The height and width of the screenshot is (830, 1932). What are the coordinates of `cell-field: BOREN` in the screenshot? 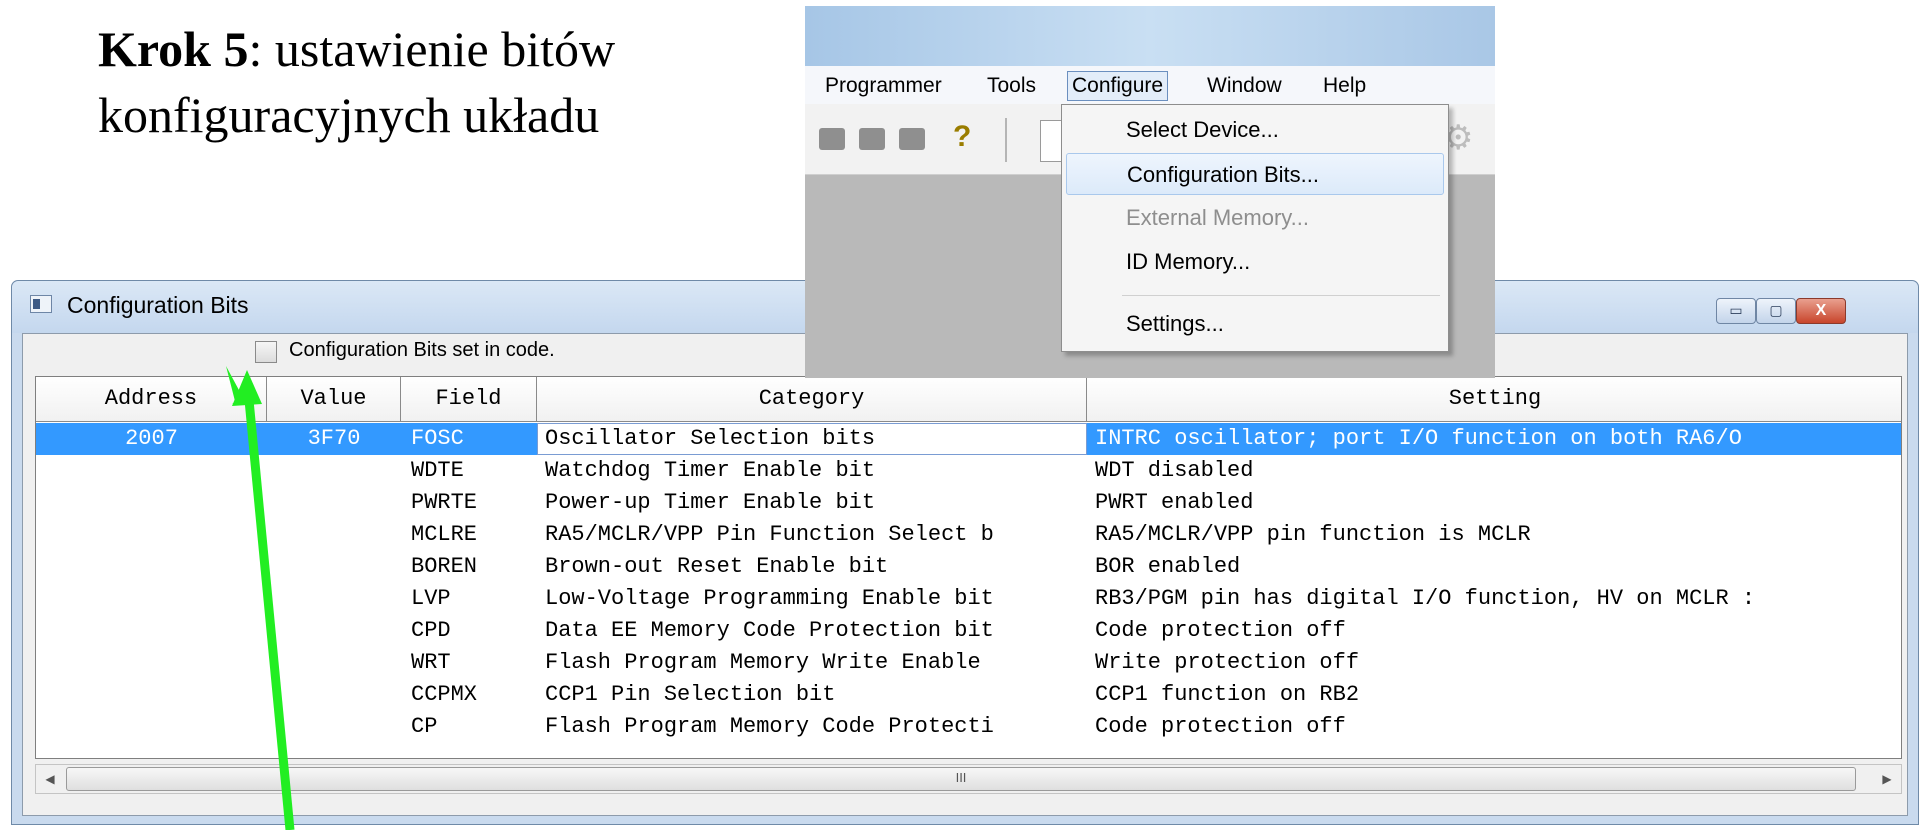 It's located at (444, 566).